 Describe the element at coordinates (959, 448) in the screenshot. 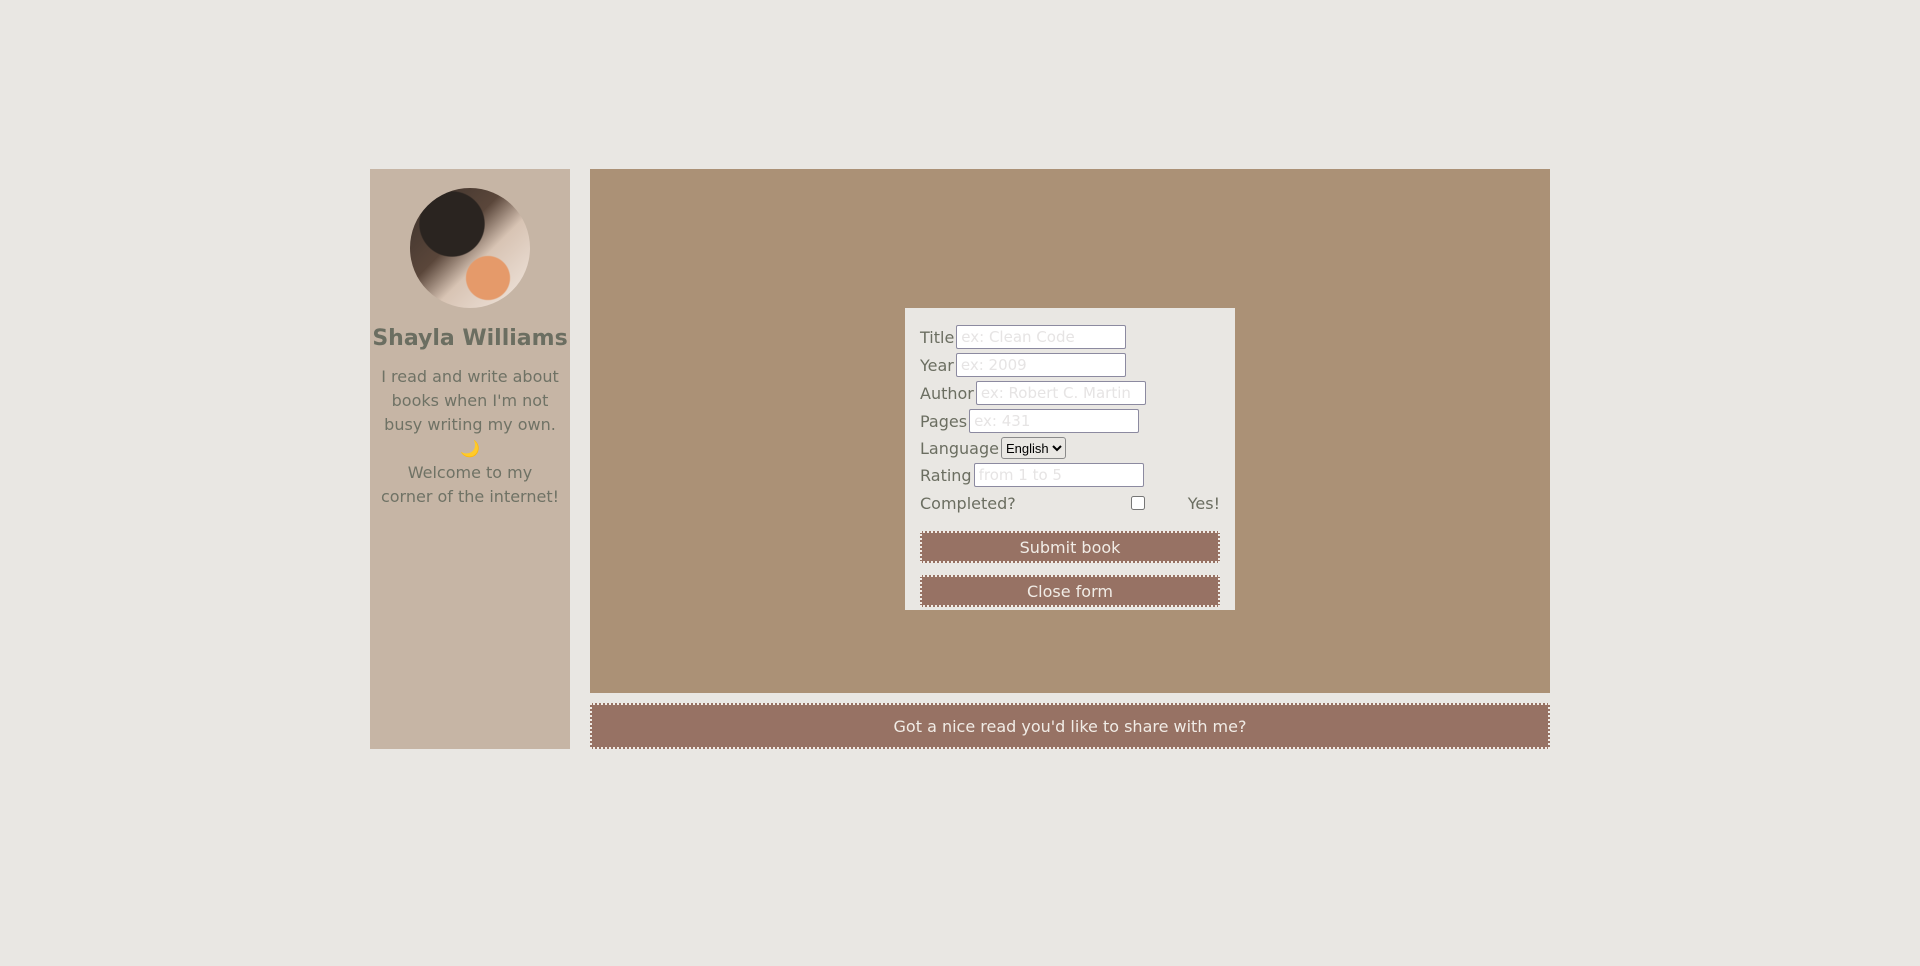

I see `language-label: Language` at that location.